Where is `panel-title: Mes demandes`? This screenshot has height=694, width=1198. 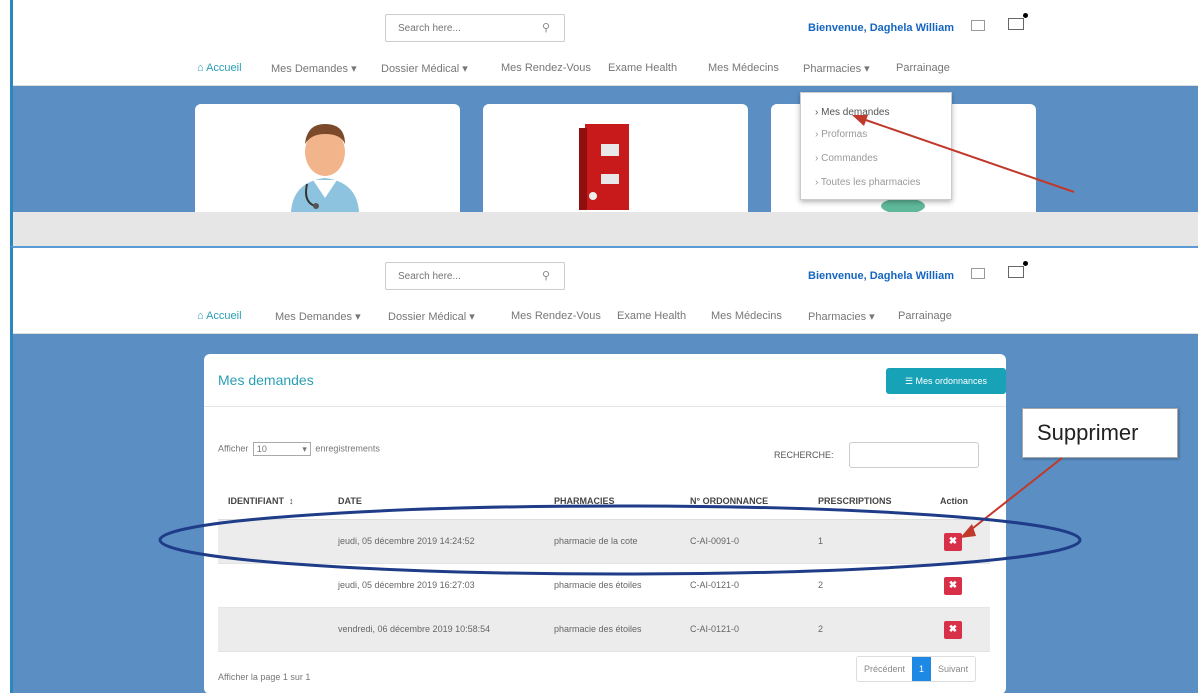 panel-title: Mes demandes is located at coordinates (266, 380).